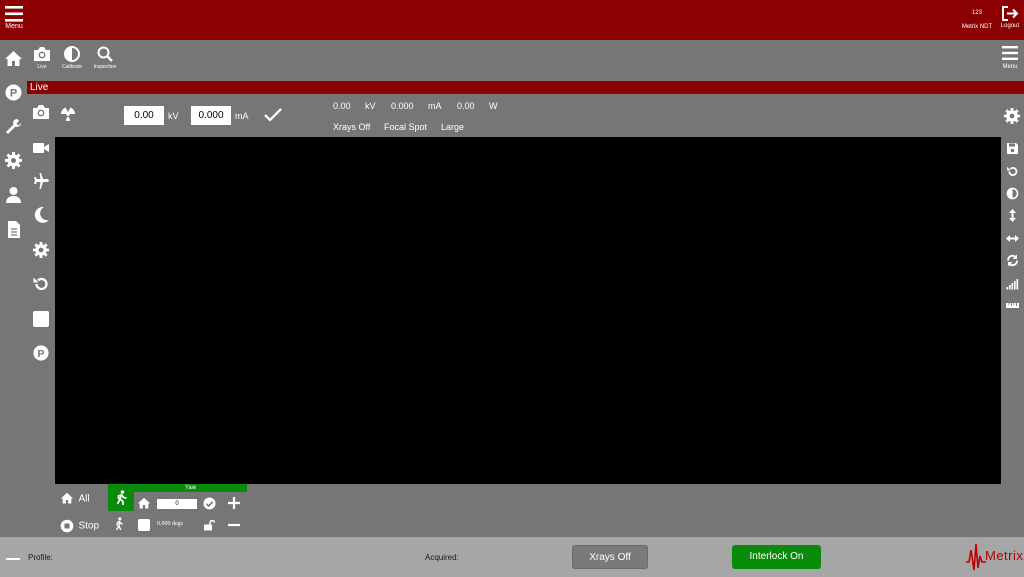  What do you see at coordinates (1010, 13) in the screenshot?
I see `logout-icon` at bounding box center [1010, 13].